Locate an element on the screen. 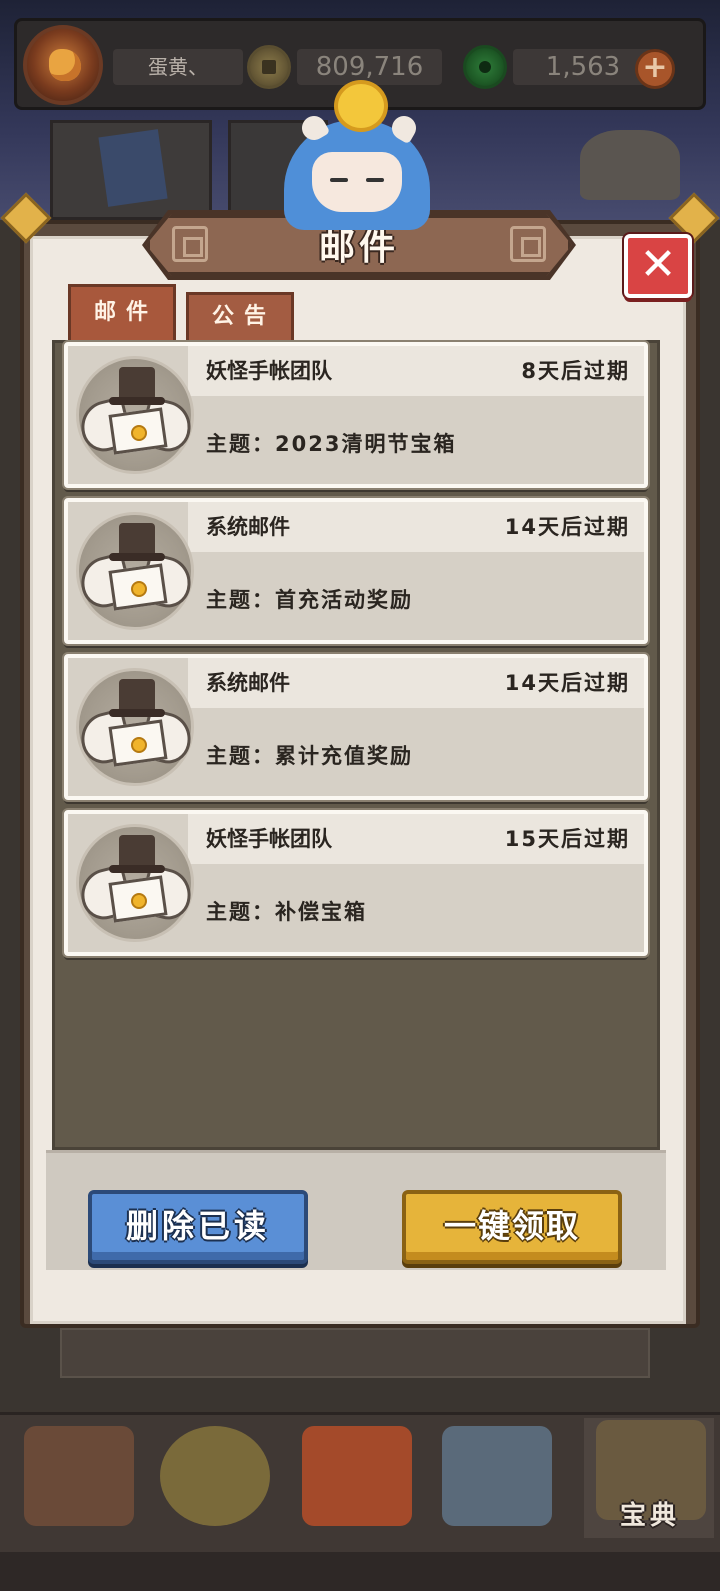  coin-counter: 809,716 is located at coordinates (369, 67).